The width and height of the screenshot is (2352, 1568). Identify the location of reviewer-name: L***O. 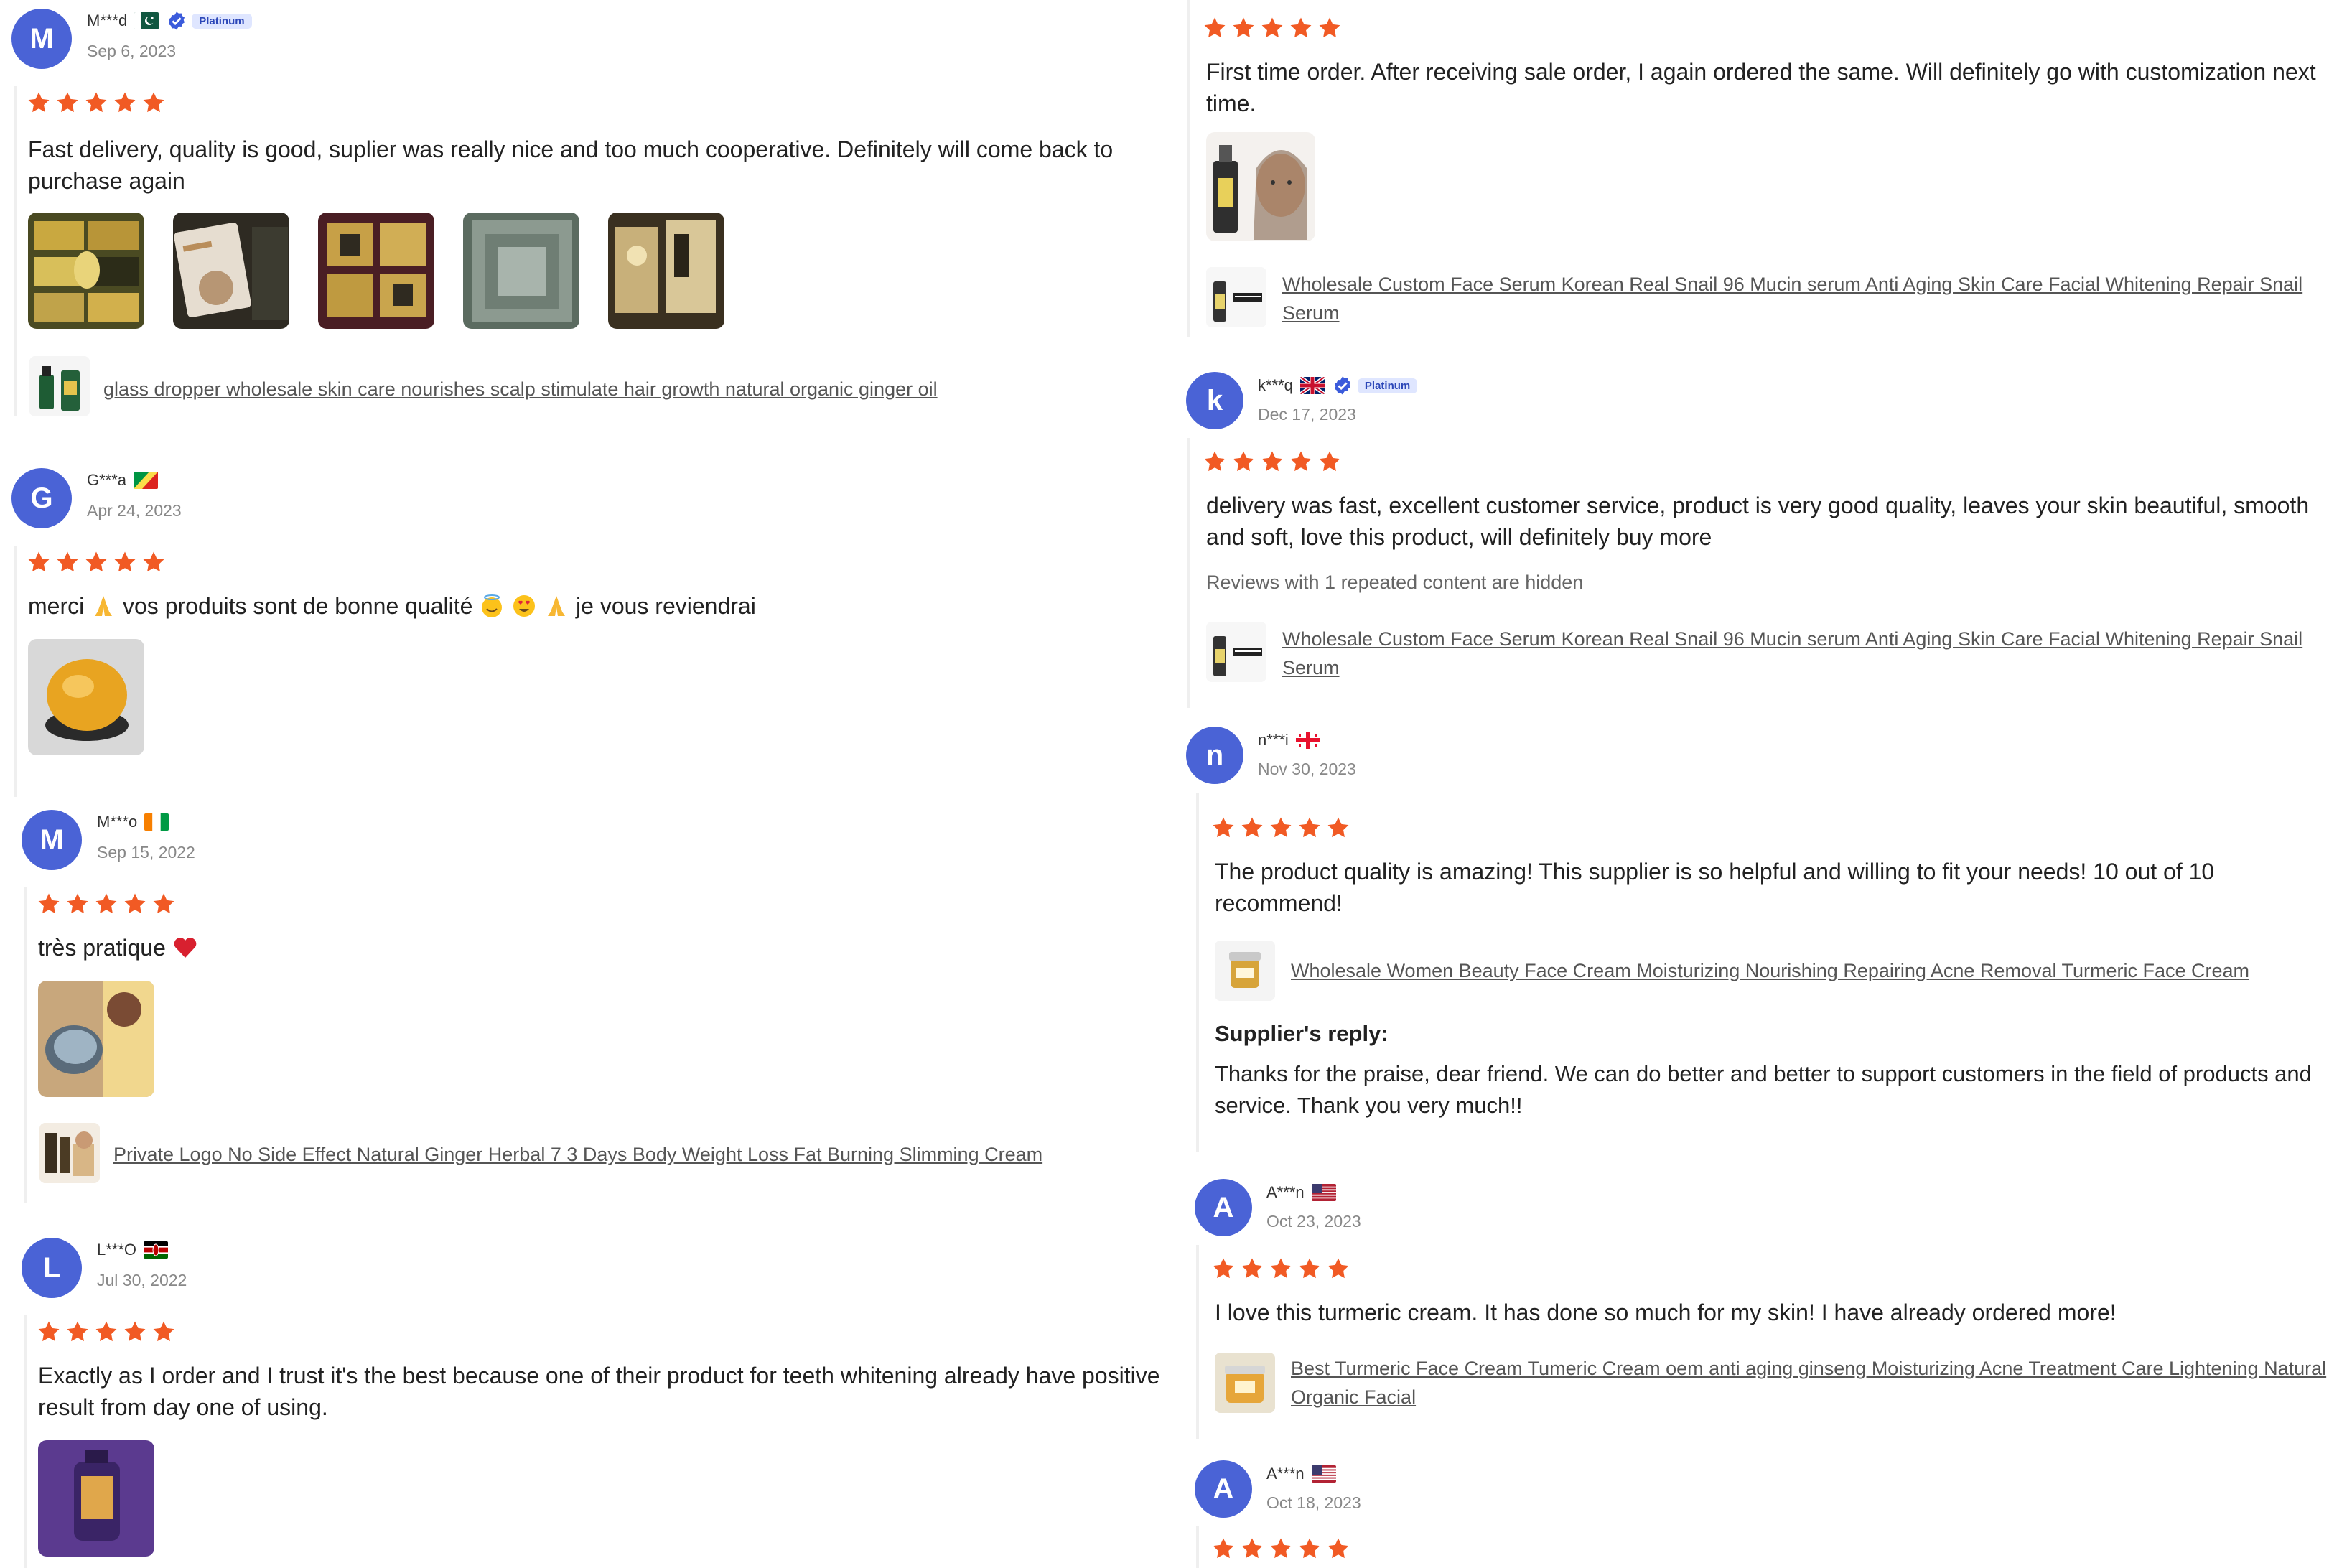
(133, 1250).